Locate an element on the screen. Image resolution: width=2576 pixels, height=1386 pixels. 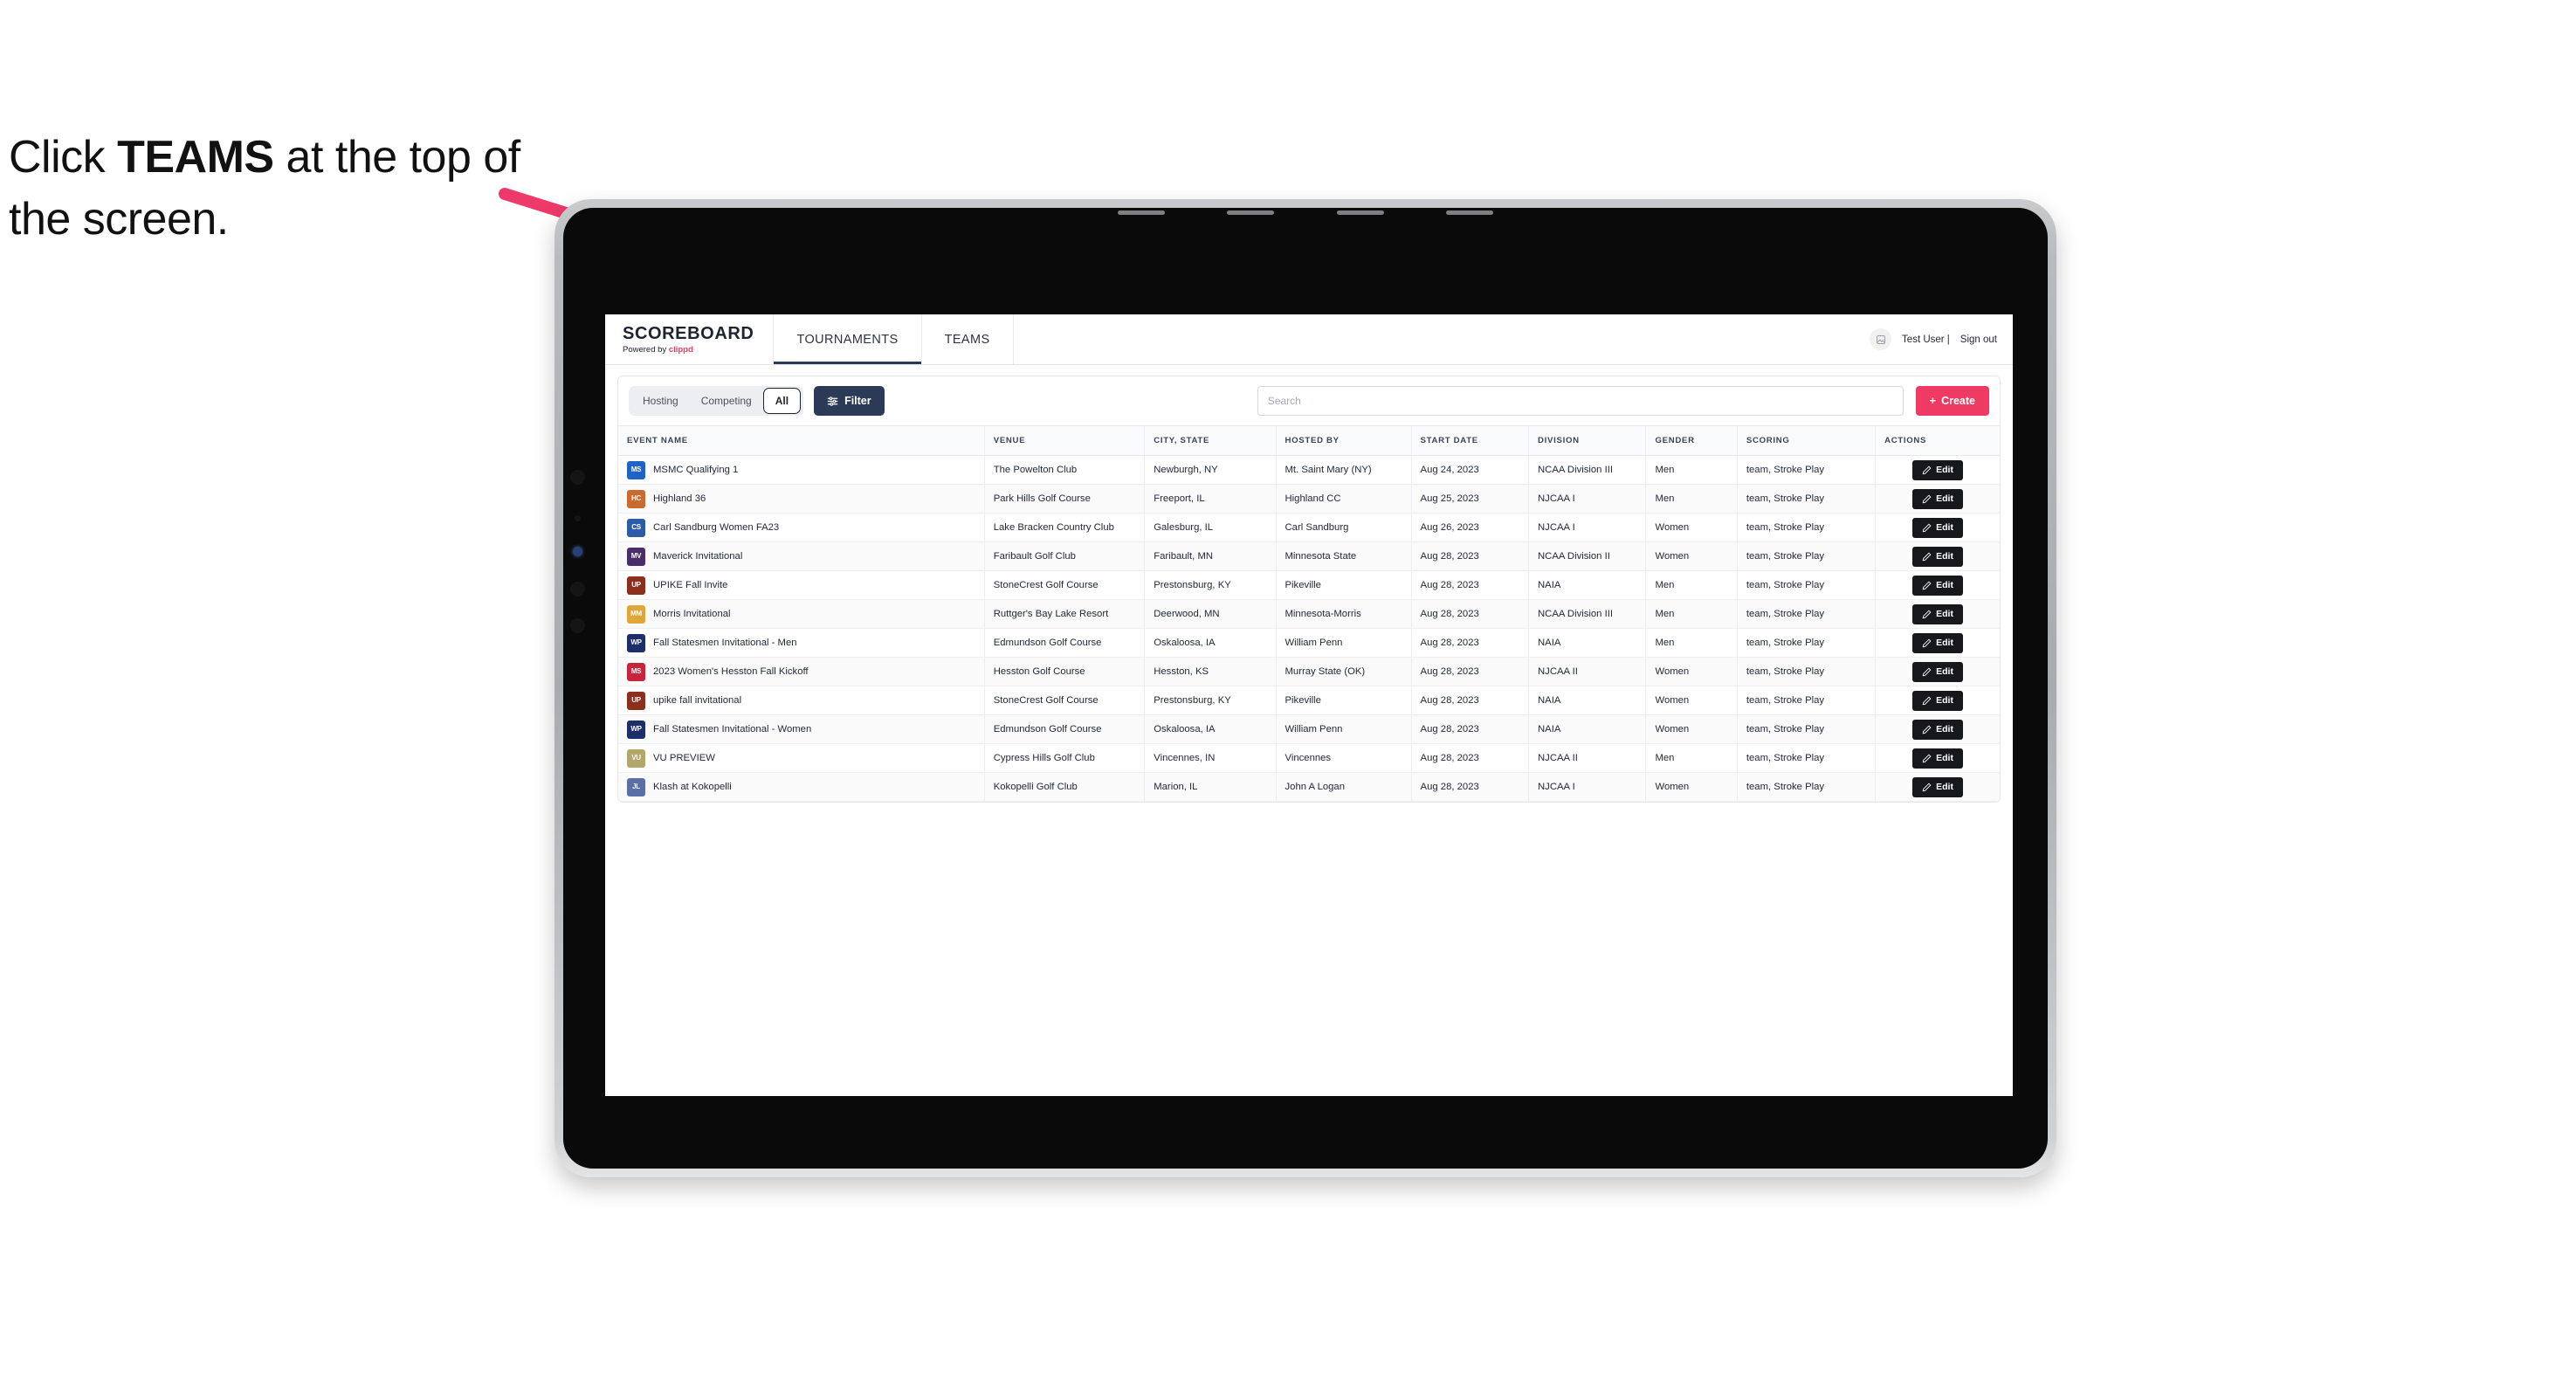
clippd-wordmark: clippd is located at coordinates (680, 349).